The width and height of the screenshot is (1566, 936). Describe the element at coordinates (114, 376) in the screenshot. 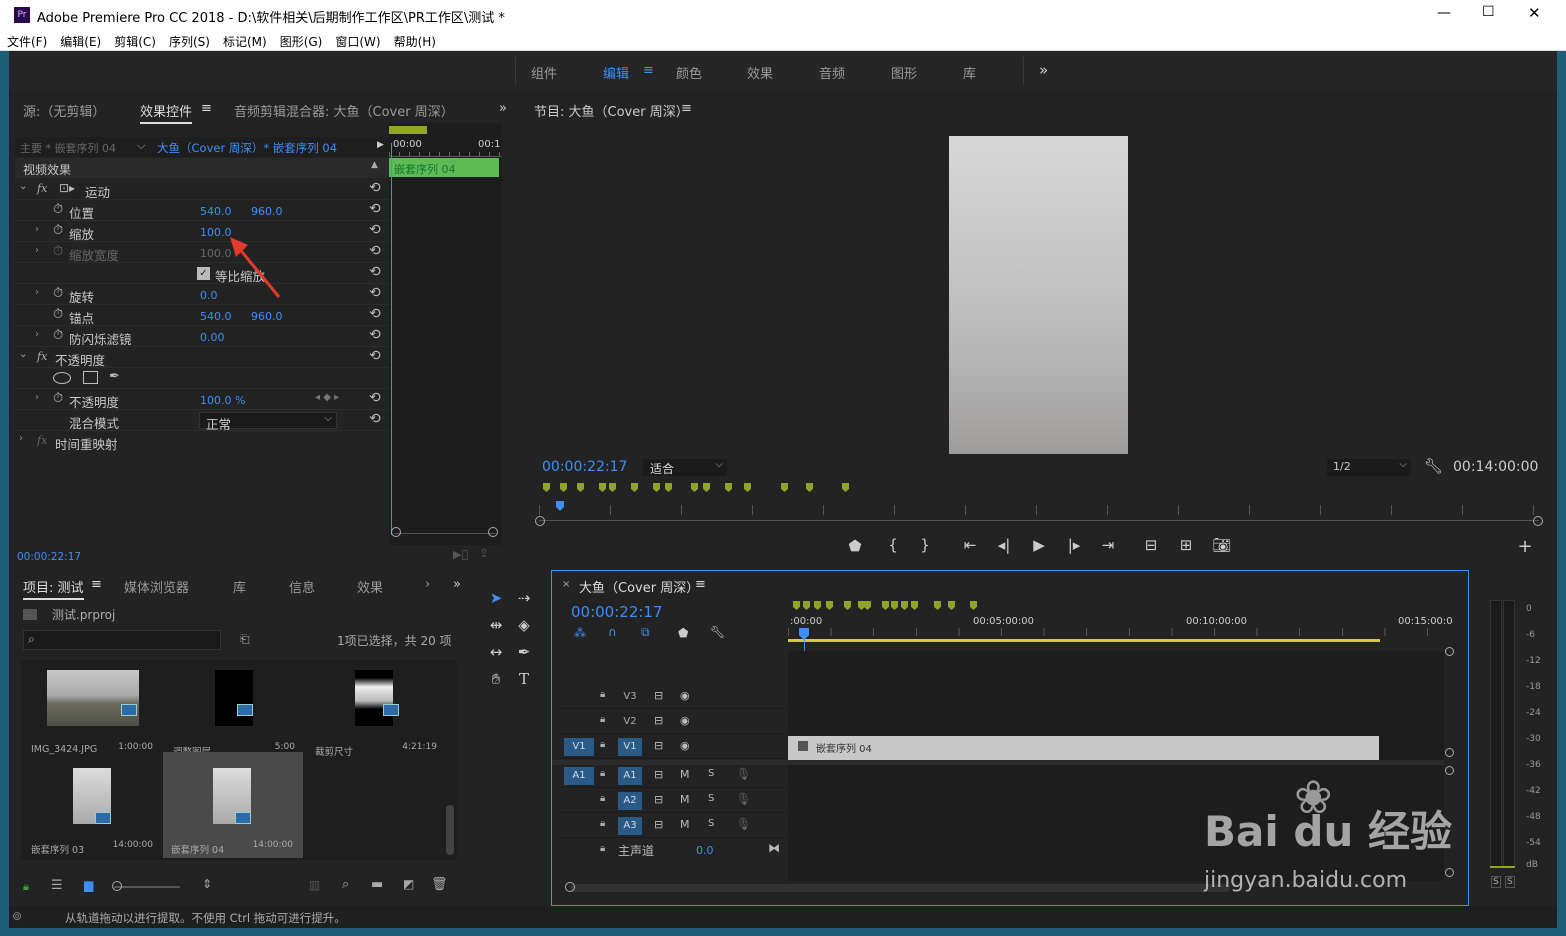

I see `pen-mask-icon: ✒` at that location.